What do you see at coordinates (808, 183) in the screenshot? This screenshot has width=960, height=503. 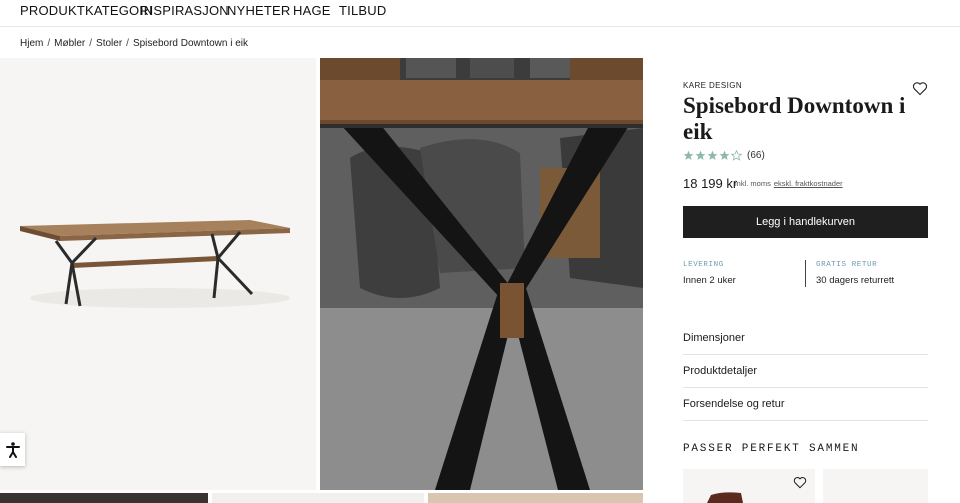 I see `shipping-cost-link: ekskl. fraktkostnader` at bounding box center [808, 183].